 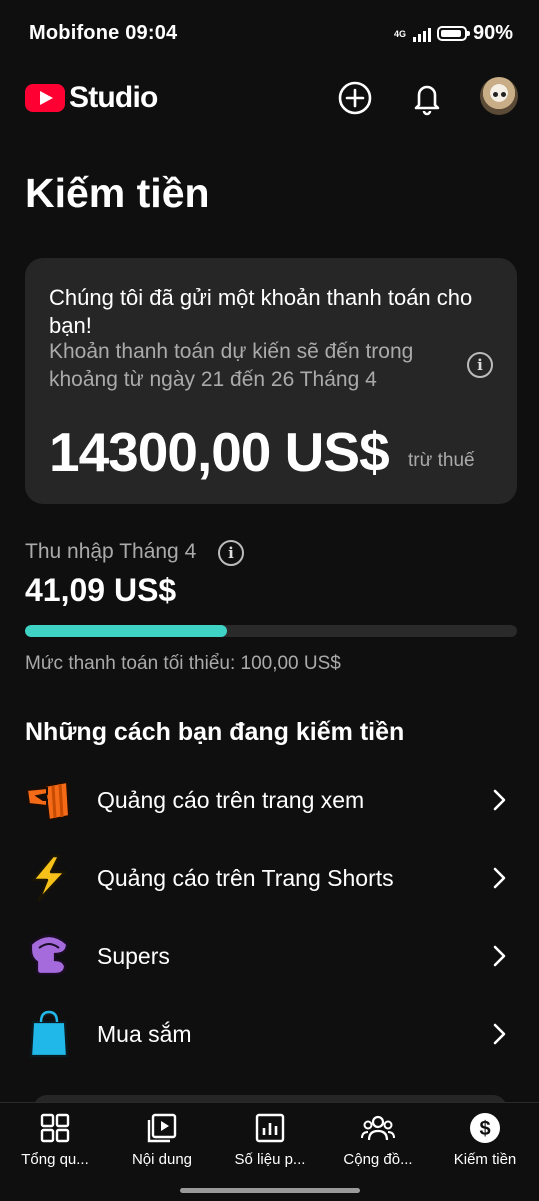 I want to click on page-title: Kiếm tiền, so click(x=117, y=193).